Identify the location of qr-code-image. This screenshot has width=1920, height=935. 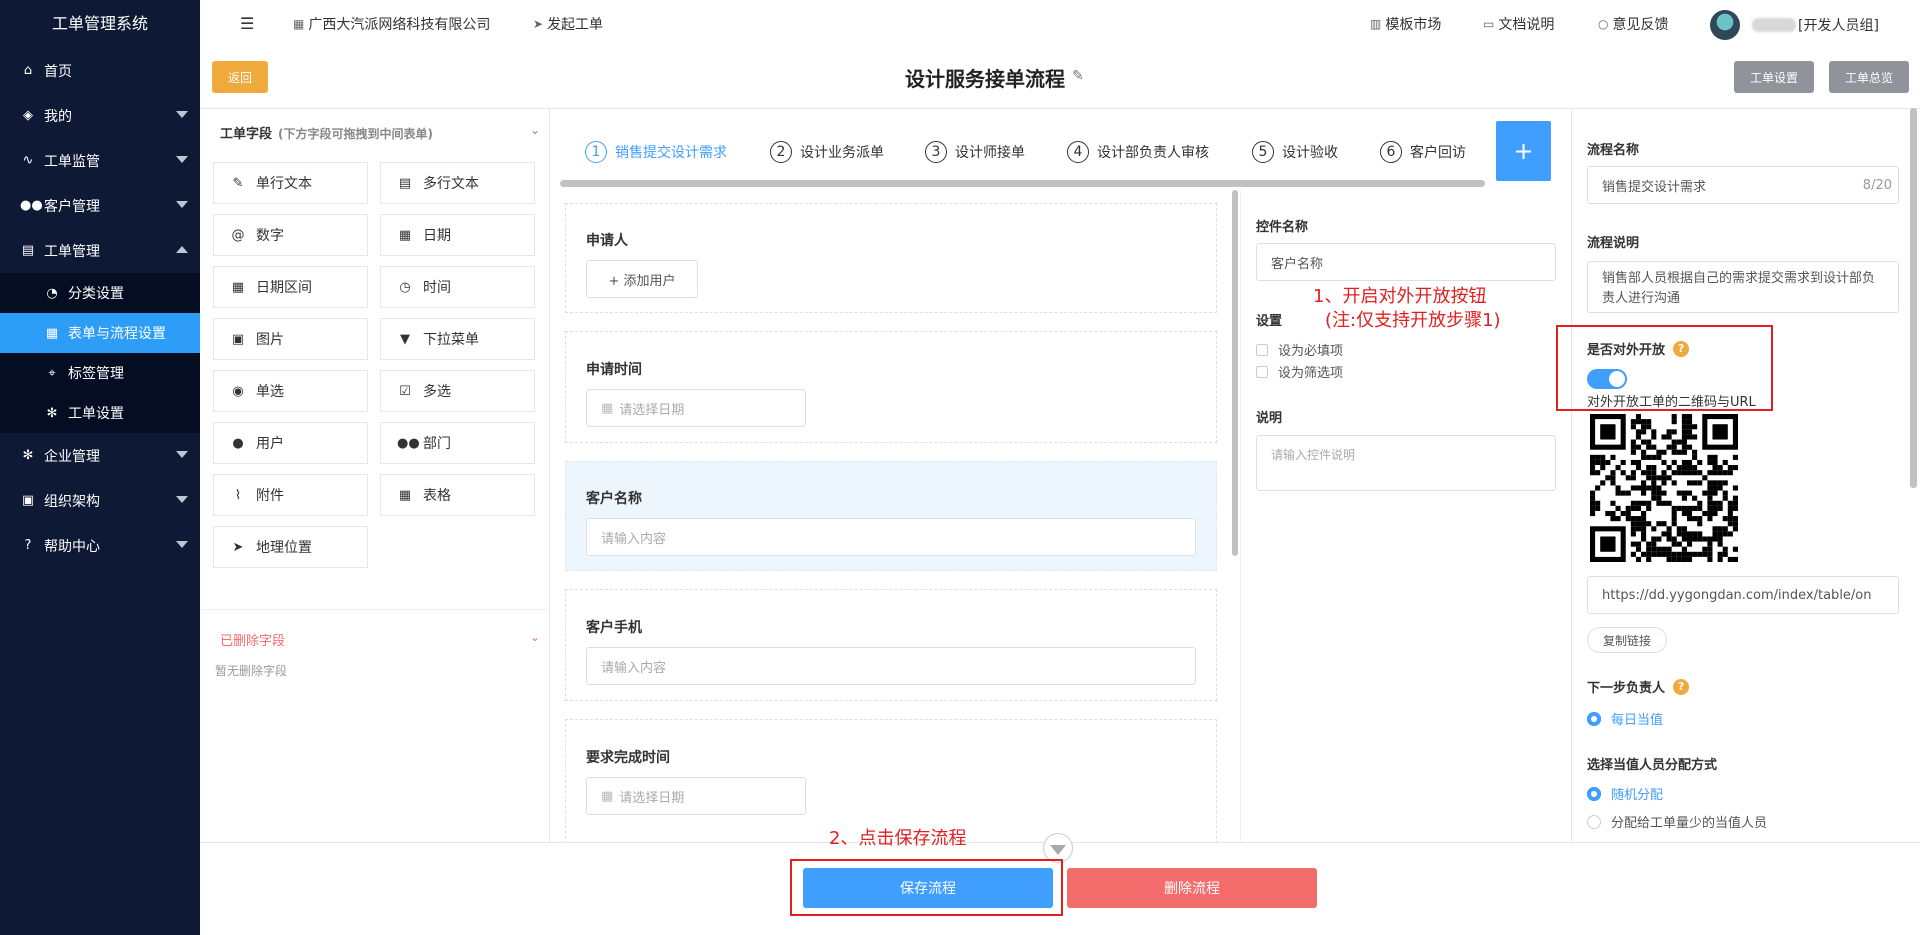
(1664, 488).